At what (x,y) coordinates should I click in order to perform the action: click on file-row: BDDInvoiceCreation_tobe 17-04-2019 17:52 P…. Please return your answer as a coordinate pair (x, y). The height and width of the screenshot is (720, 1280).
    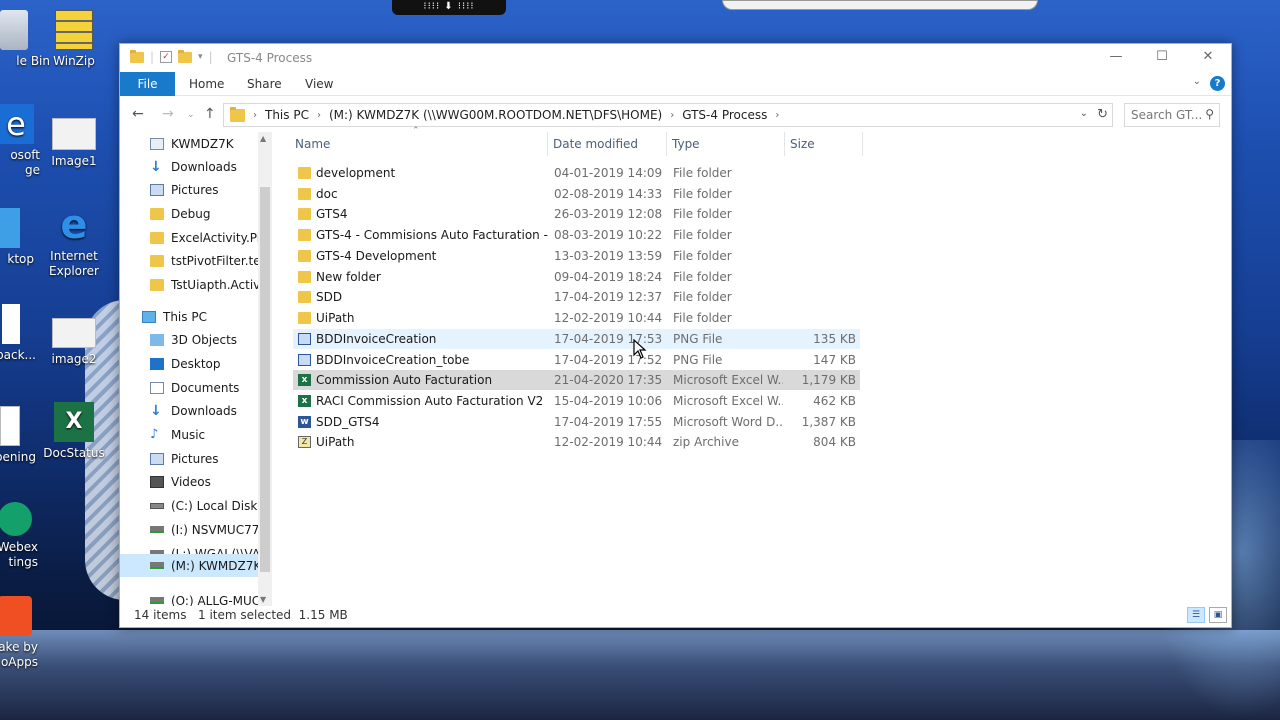
    Looking at the image, I should click on (576, 360).